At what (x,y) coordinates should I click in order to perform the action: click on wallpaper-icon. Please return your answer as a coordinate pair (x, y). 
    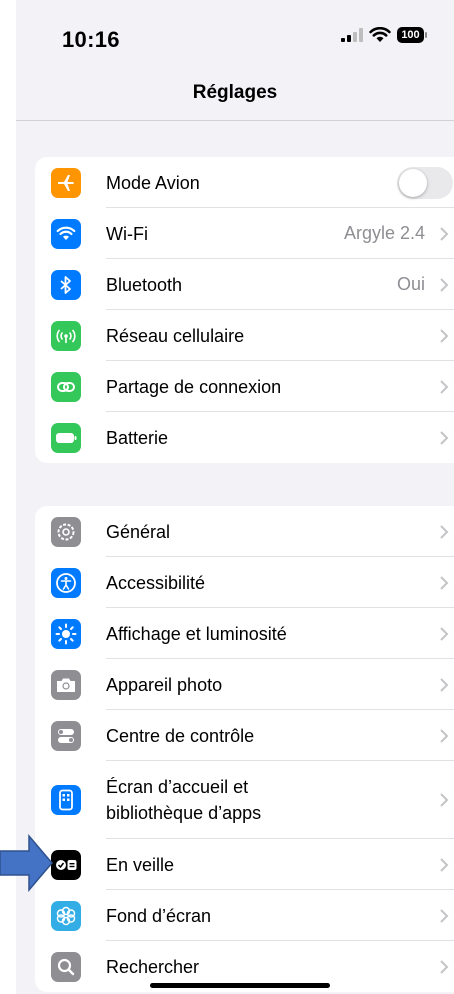
    Looking at the image, I should click on (66, 915).